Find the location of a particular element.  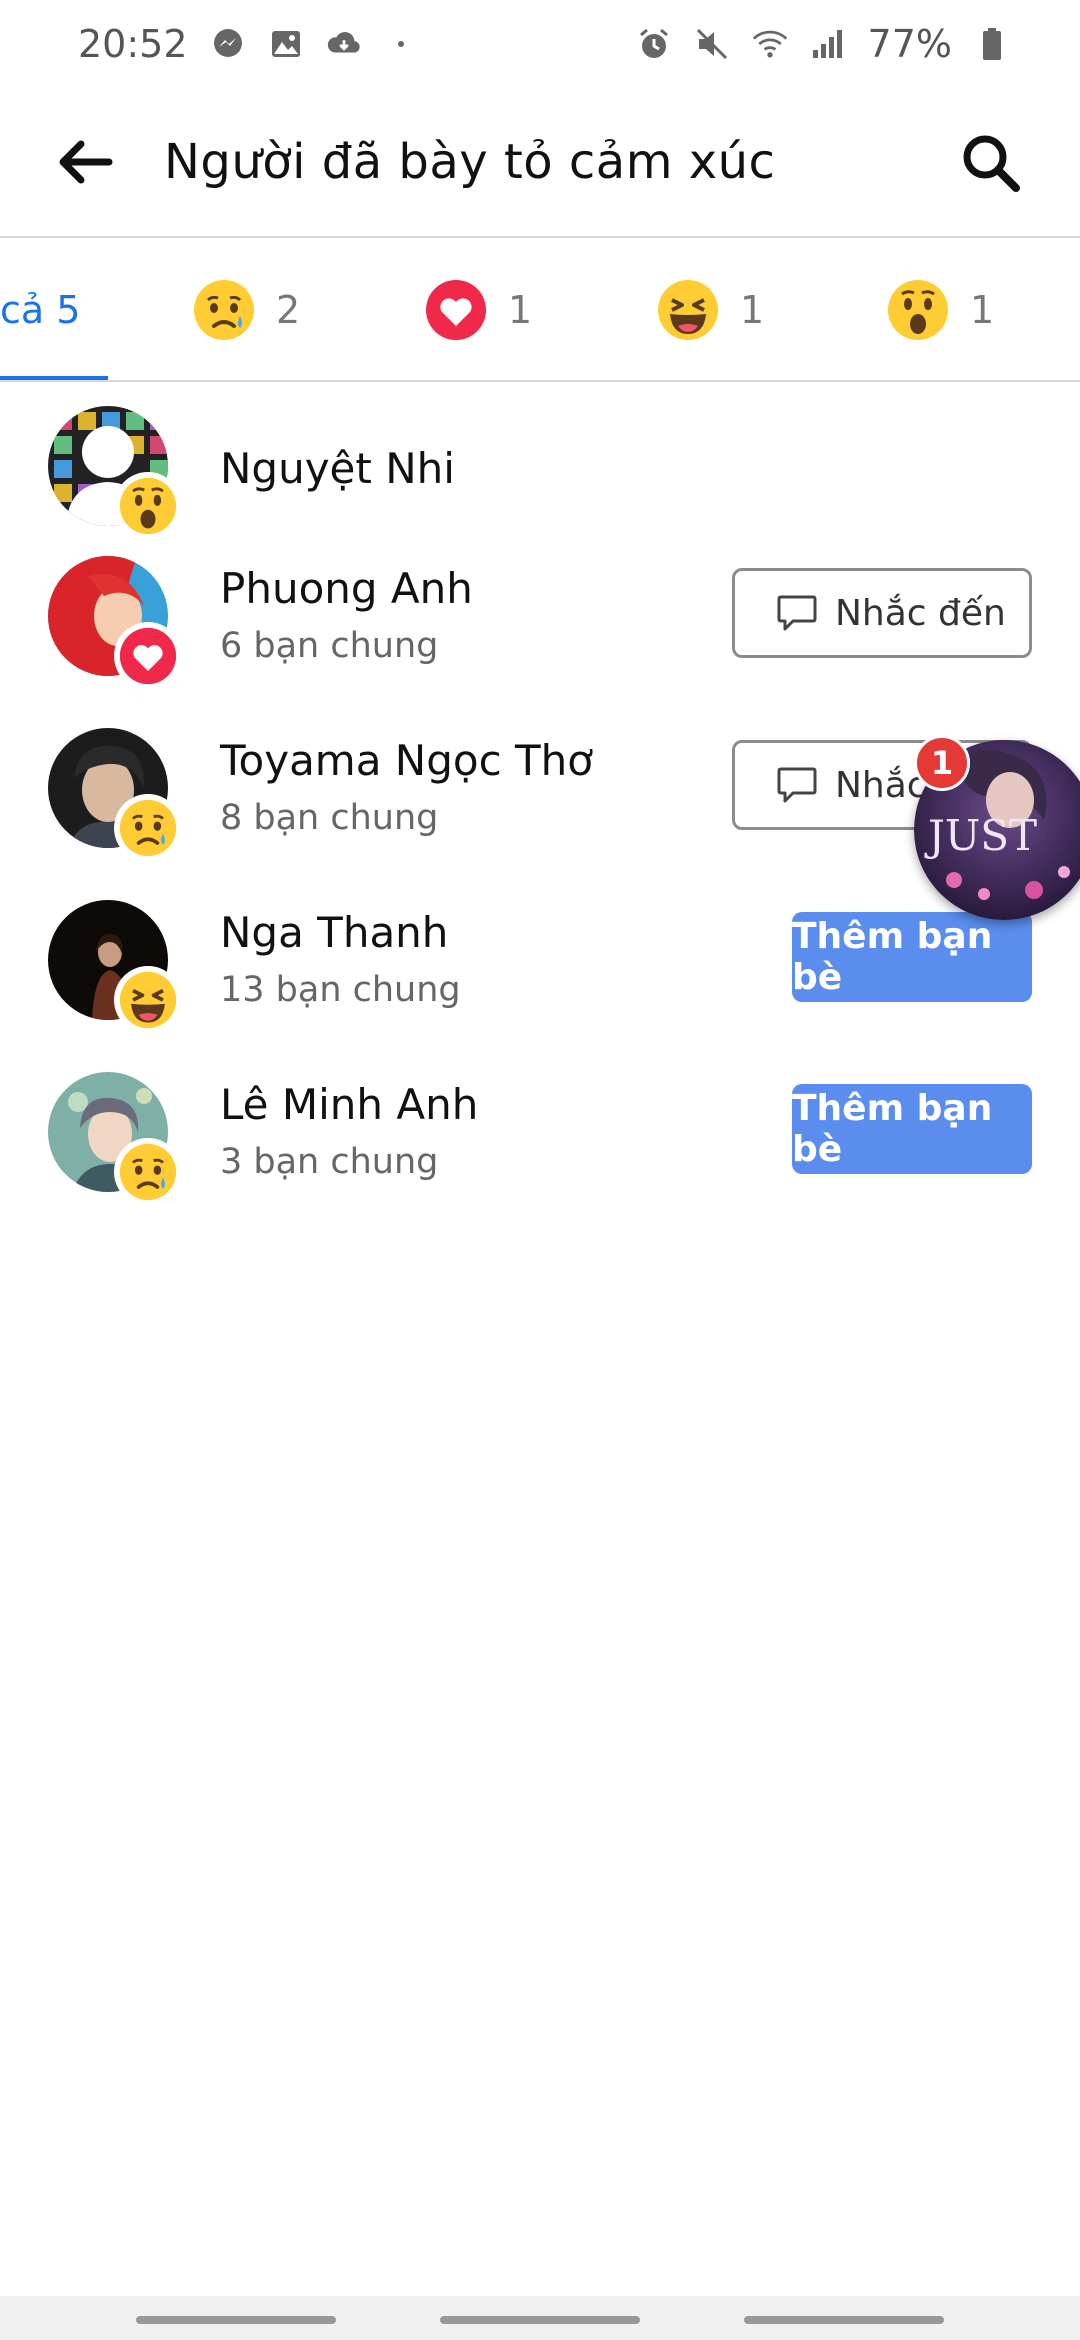

back-arrow-icon is located at coordinates (86, 162).